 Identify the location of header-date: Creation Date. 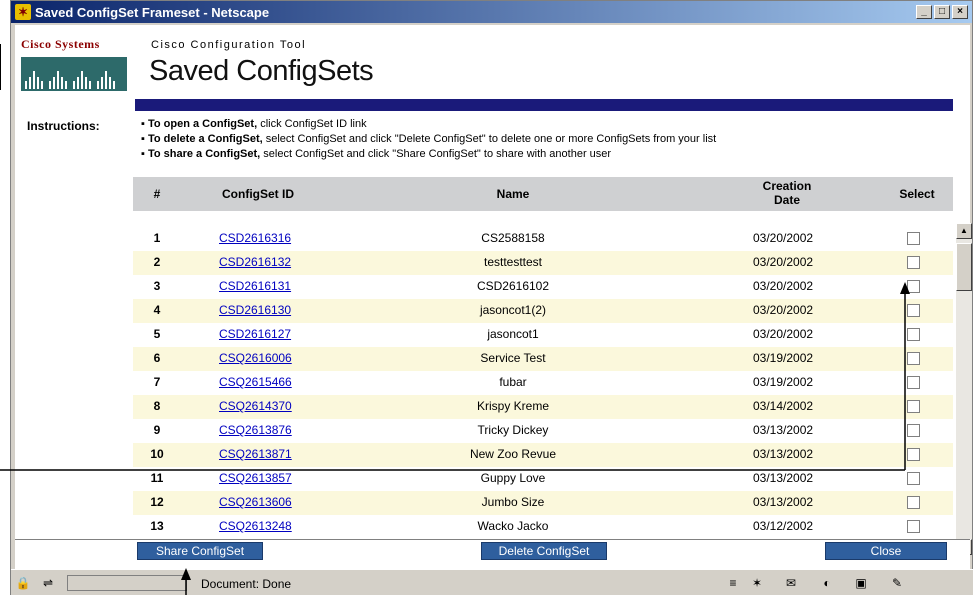
(787, 193).